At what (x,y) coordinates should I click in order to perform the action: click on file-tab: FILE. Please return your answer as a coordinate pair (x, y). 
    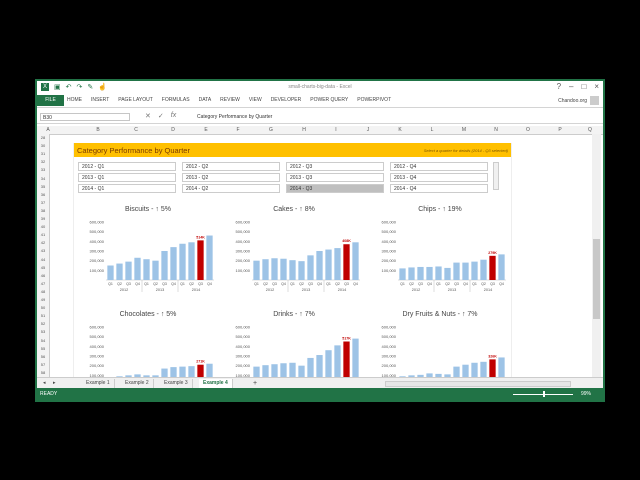
    Looking at the image, I should click on (50, 100).